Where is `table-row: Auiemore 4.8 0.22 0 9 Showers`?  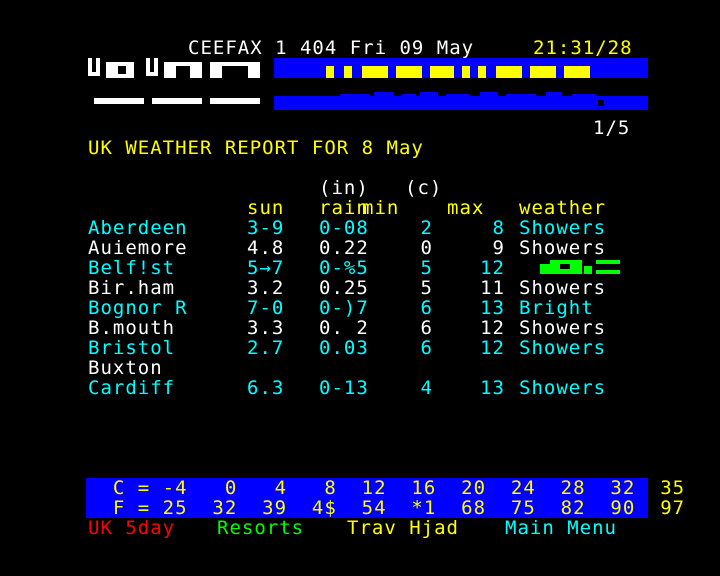
table-row: Auiemore 4.8 0.22 0 9 Showers is located at coordinates (360, 248).